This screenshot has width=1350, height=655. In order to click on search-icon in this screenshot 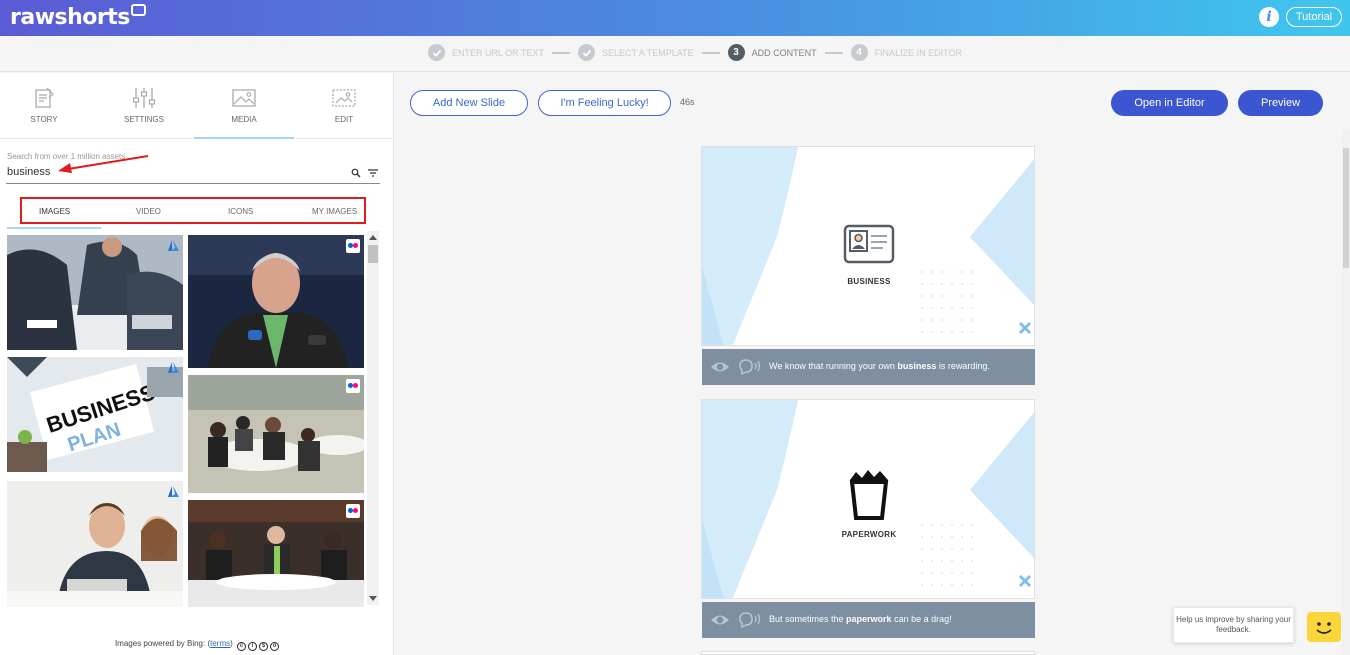, I will do `click(356, 173)`.